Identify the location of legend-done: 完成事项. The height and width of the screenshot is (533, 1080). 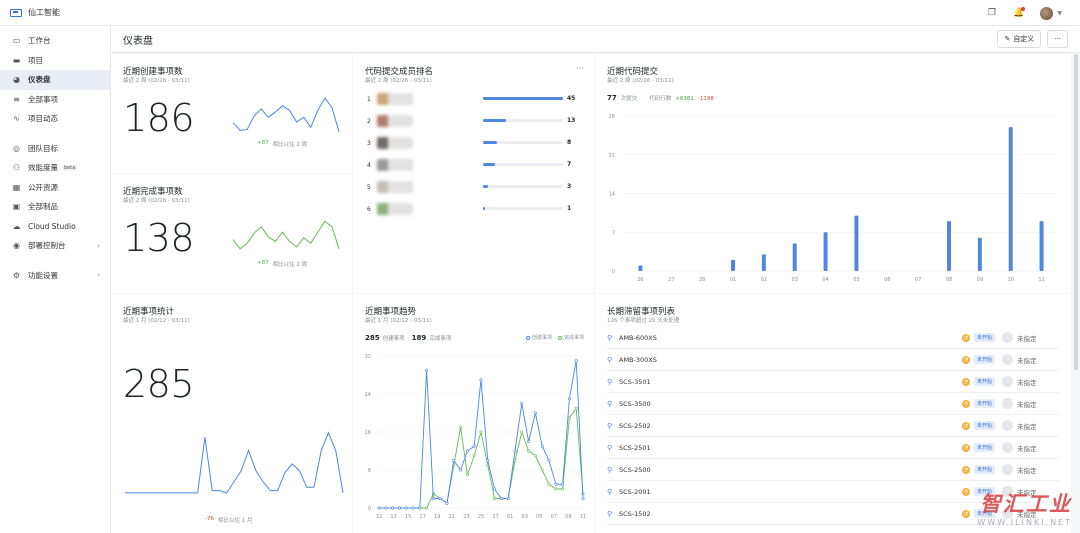
(570, 337).